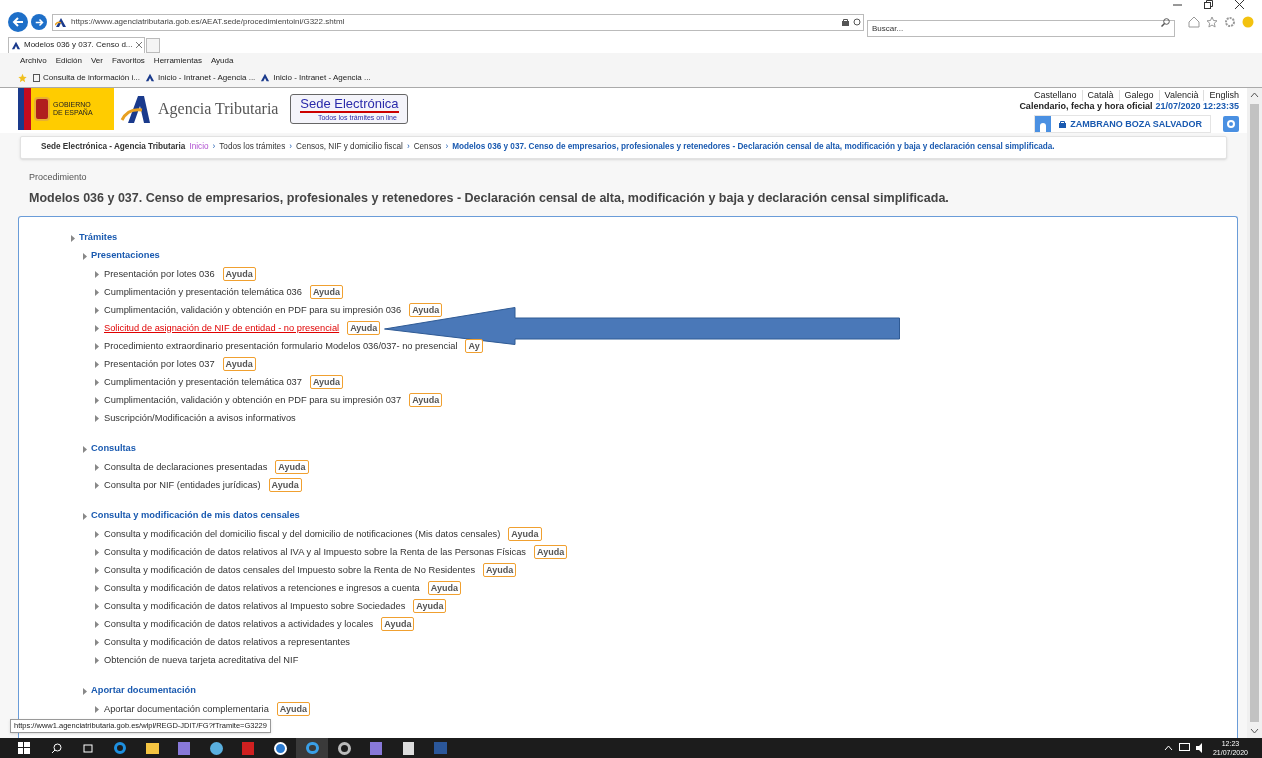 This screenshot has height=758, width=1262. Describe the element at coordinates (222, 60) in the screenshot. I see `menu-item: Ayuda` at that location.